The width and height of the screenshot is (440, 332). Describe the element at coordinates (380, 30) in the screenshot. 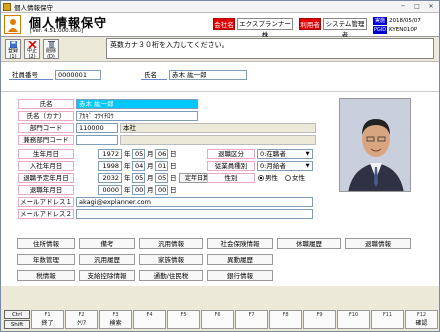

I see `pgid-label: PGID` at that location.